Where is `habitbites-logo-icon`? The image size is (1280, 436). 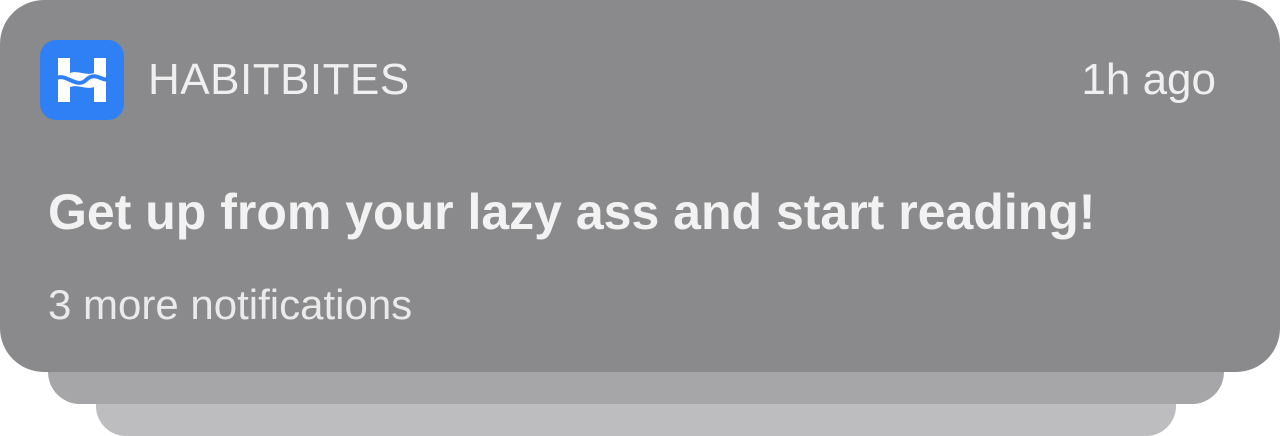 habitbites-logo-icon is located at coordinates (82, 80).